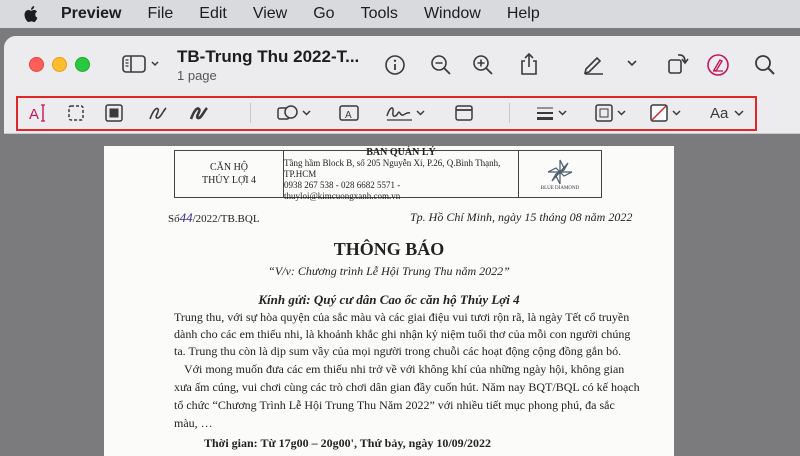 The width and height of the screenshot is (800, 456). I want to click on zoom-window-button, so click(82, 64).